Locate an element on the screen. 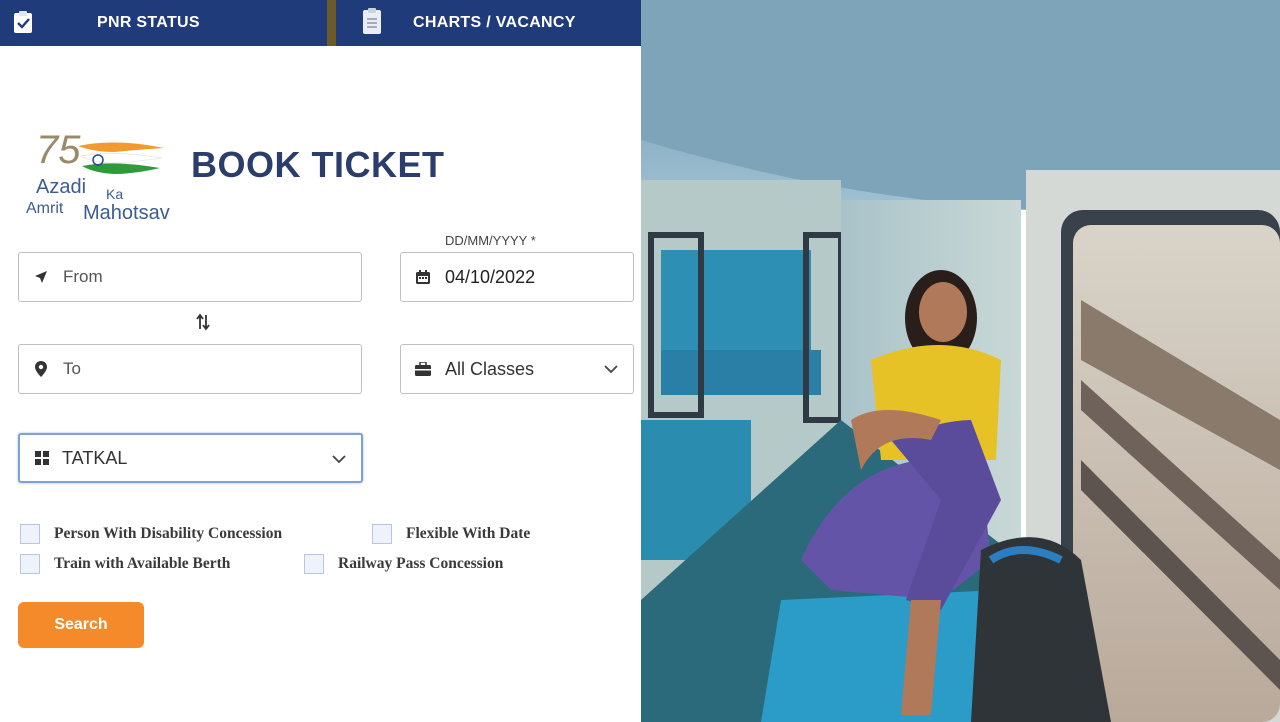  checkbox-label: Flexible With Date is located at coordinates (468, 533).